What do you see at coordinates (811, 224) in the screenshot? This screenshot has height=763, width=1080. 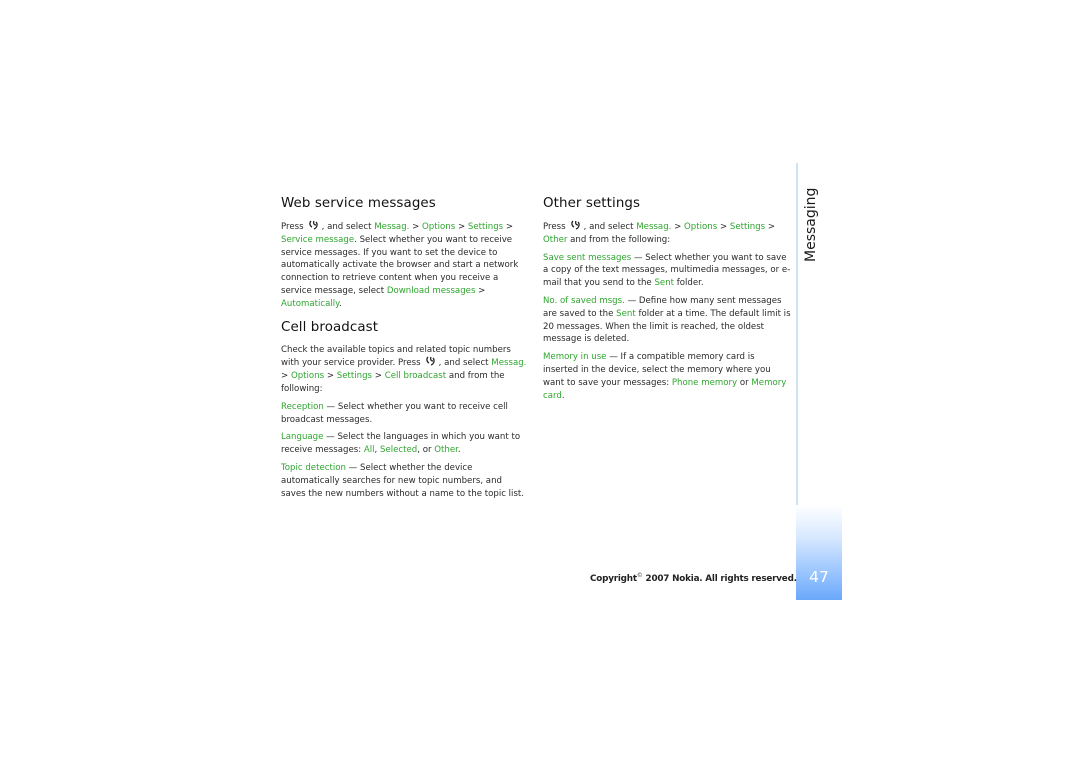 I see `chapter-title: Messaging` at bounding box center [811, 224].